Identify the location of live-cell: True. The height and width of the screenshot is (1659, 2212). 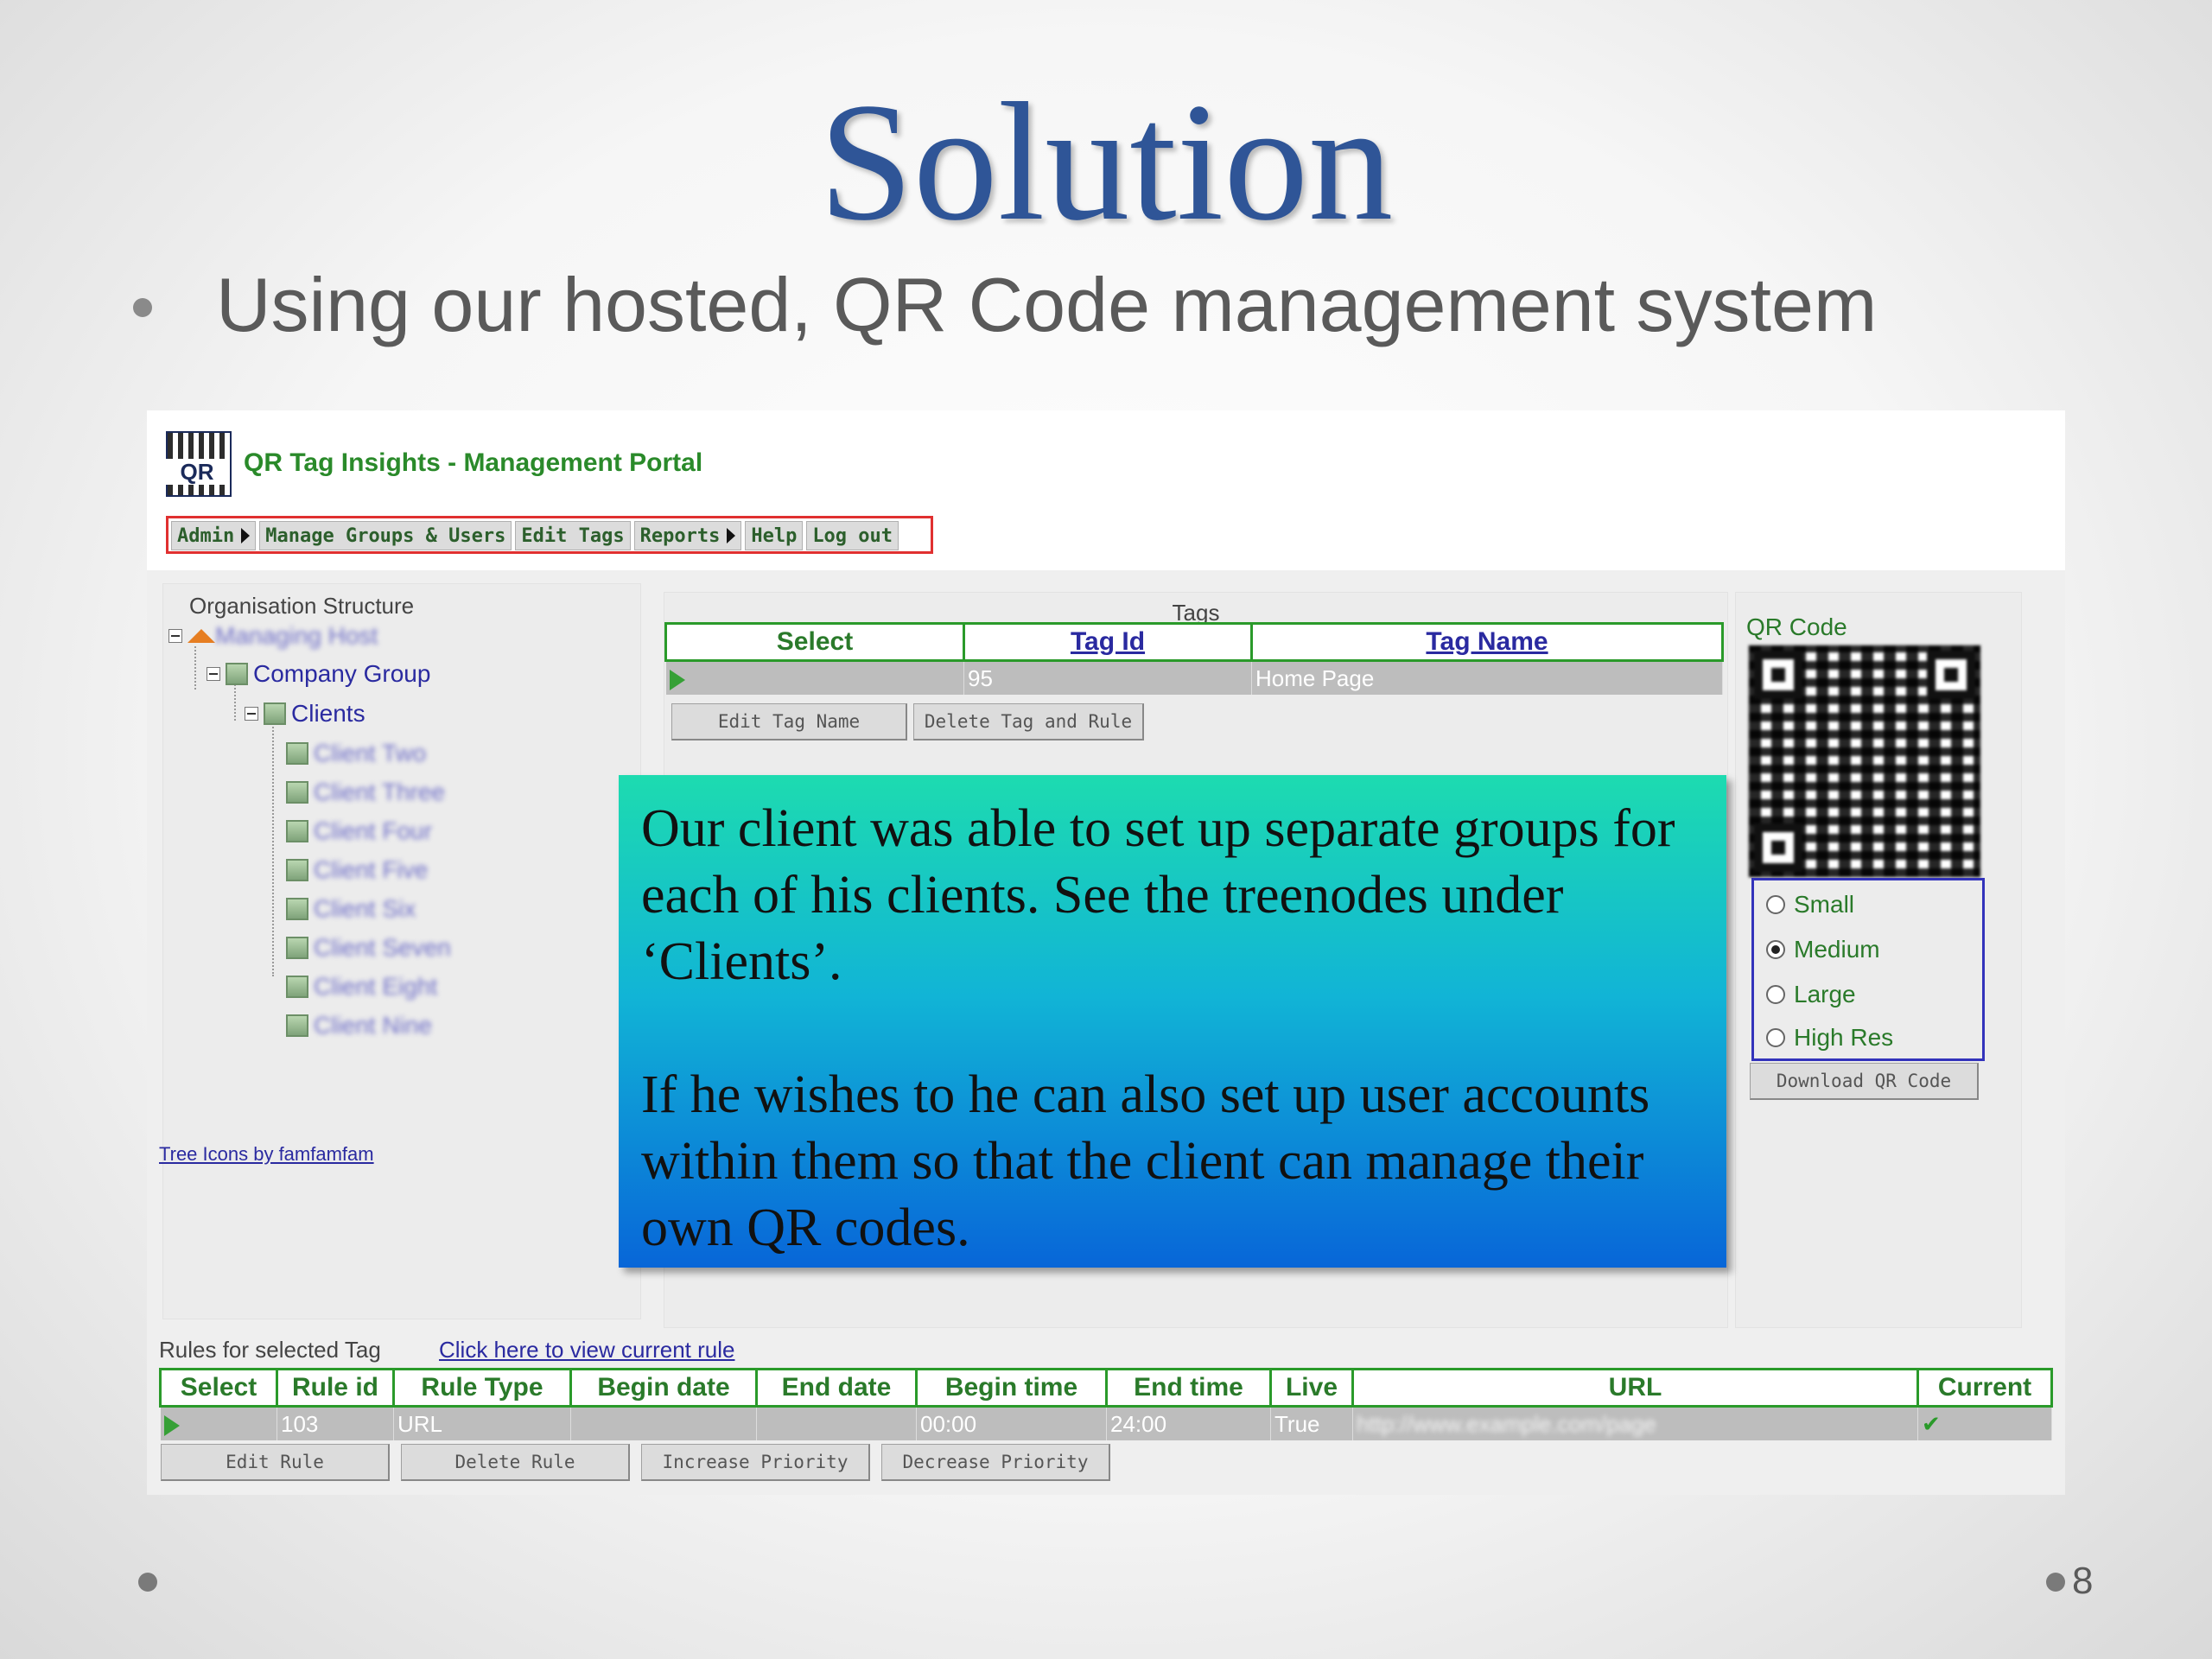
(1311, 1423).